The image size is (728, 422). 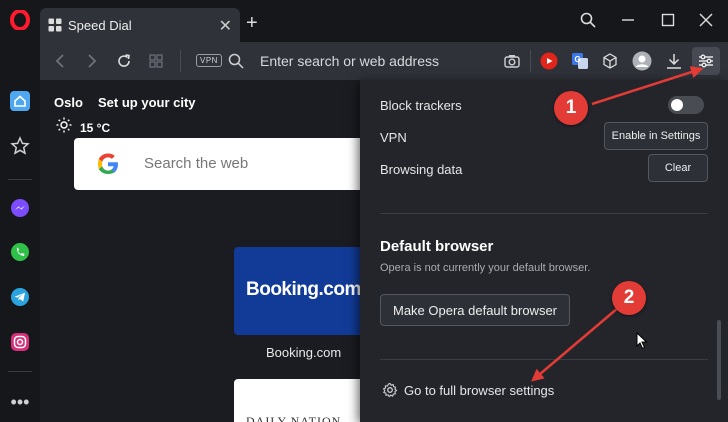 What do you see at coordinates (629, 298) in the screenshot?
I see `annotation-badge-2: 2` at bounding box center [629, 298].